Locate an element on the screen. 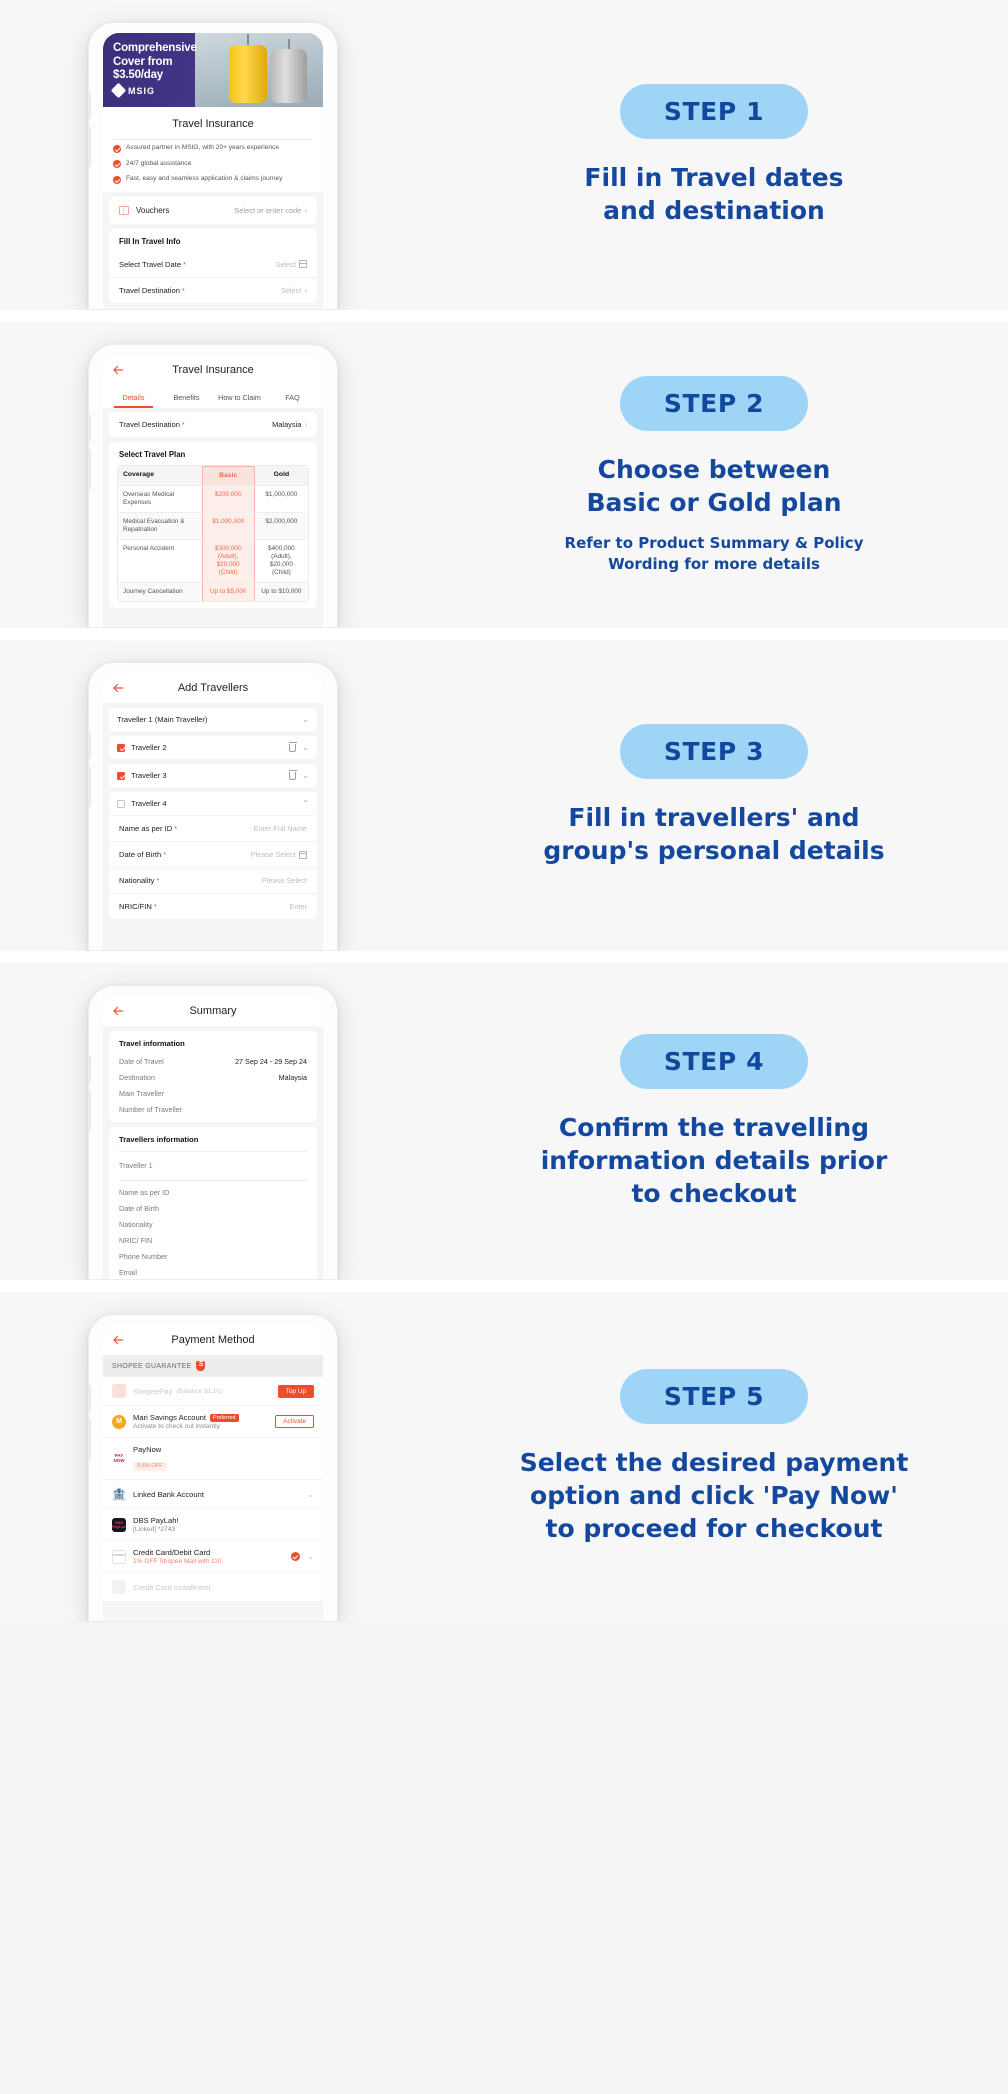  page-title: Add Travellers is located at coordinates (213, 688).